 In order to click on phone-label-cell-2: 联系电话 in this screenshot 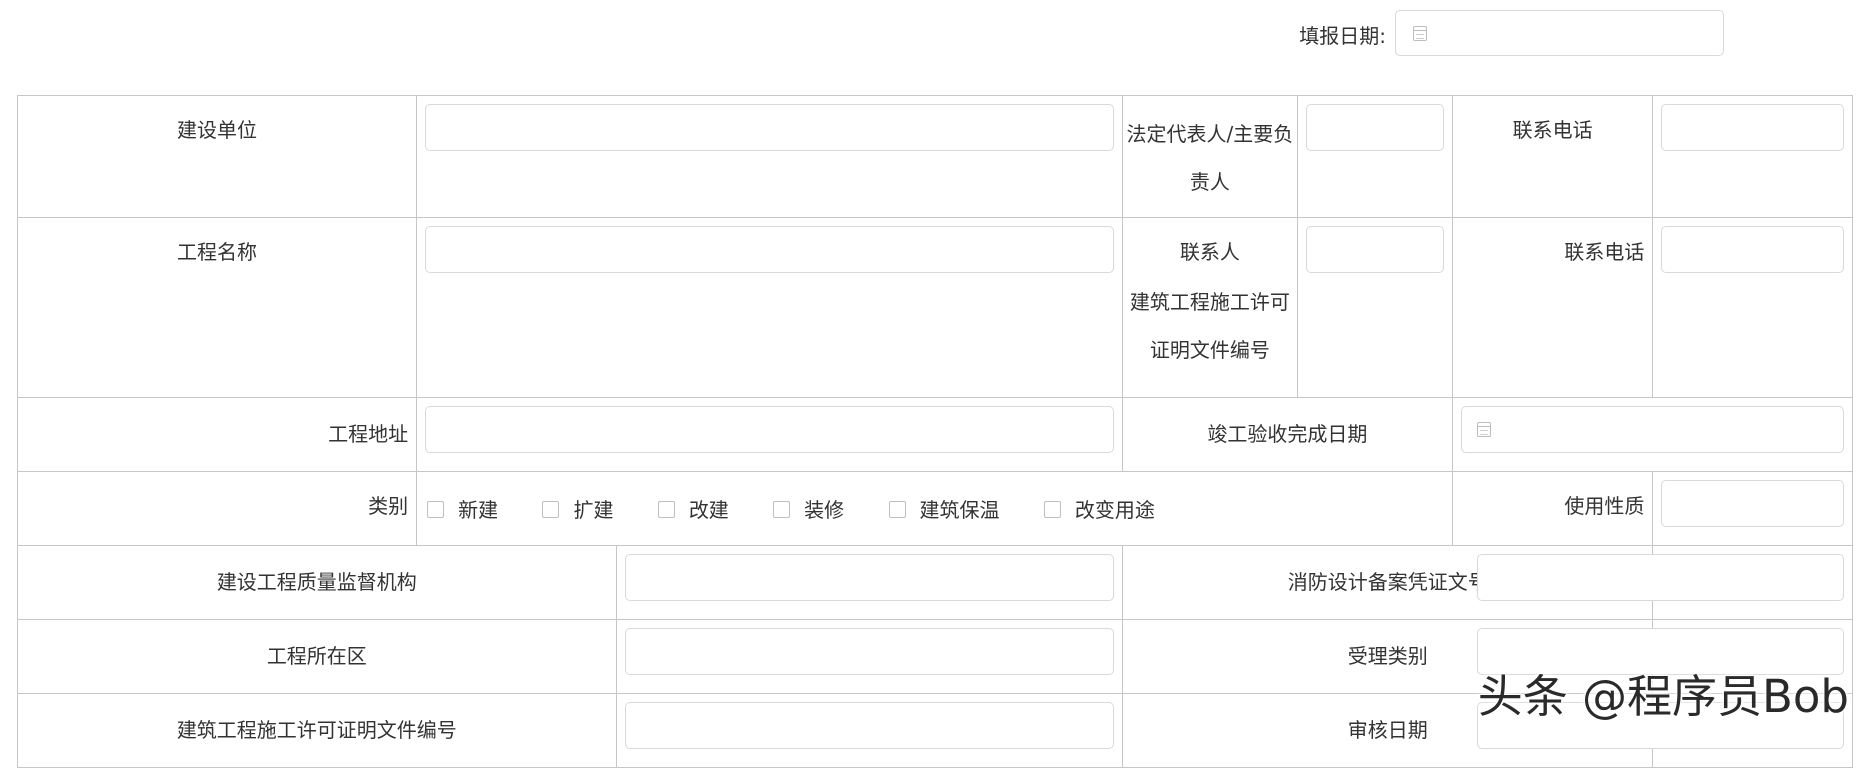, I will do `click(1552, 307)`.